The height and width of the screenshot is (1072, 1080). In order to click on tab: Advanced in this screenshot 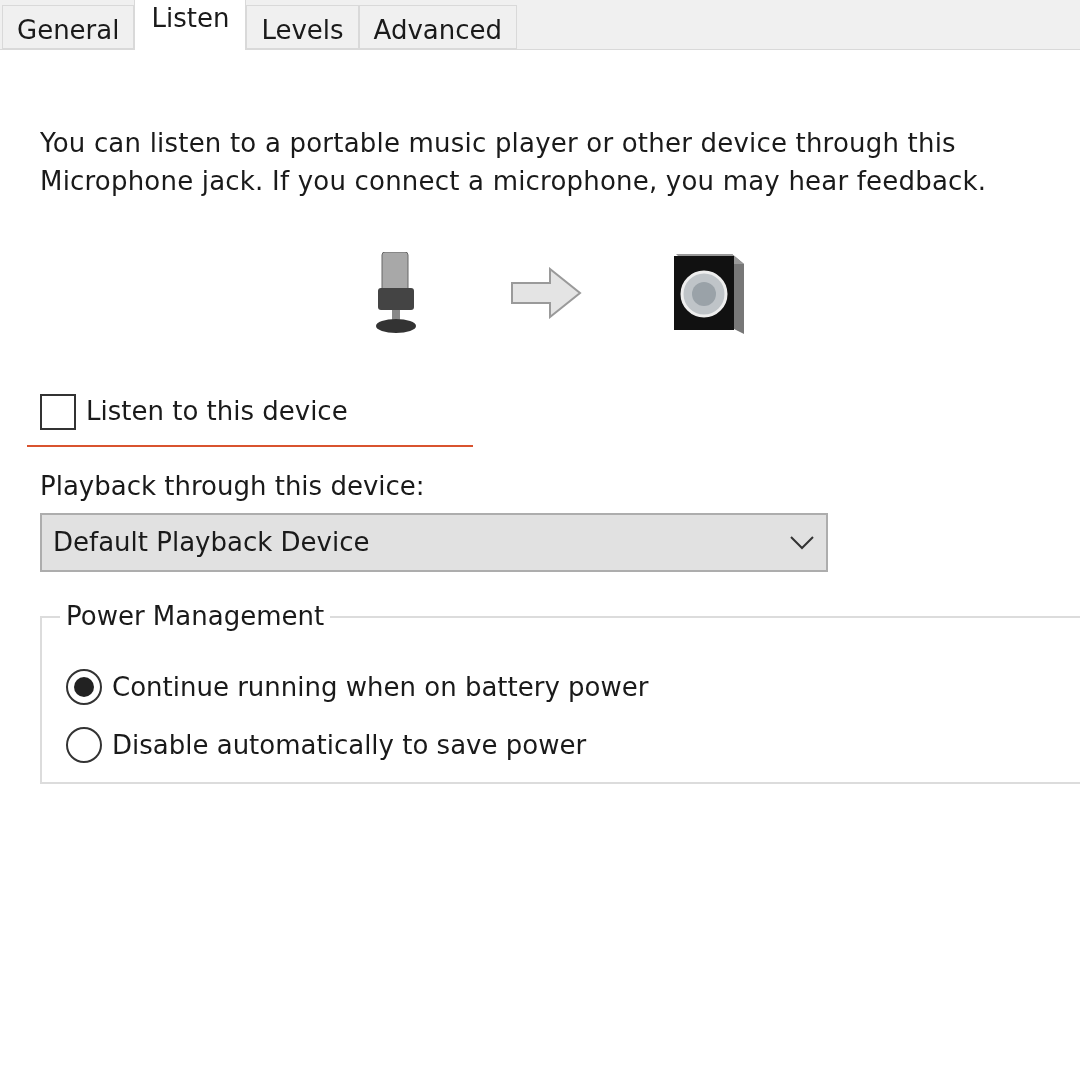, I will do `click(438, 27)`.